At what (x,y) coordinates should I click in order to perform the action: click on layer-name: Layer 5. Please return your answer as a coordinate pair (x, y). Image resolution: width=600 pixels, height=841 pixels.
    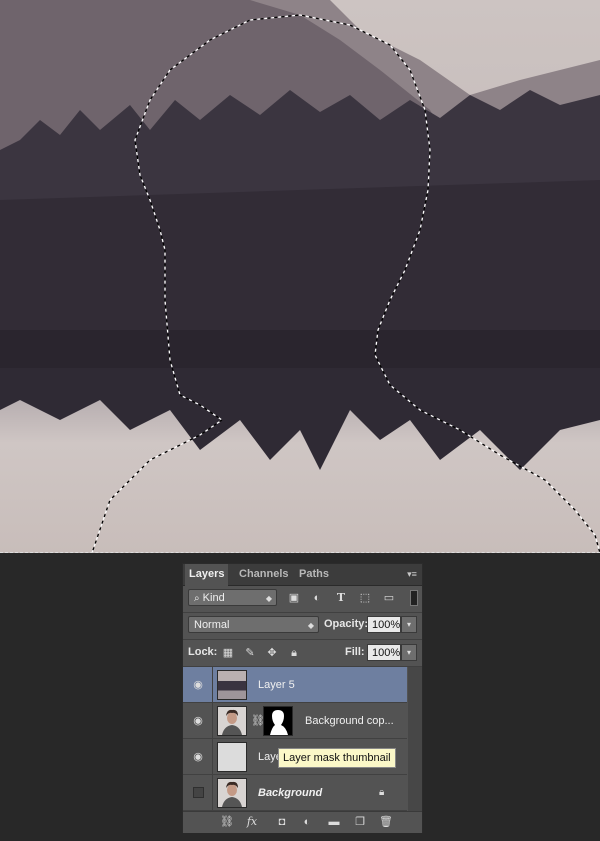
    Looking at the image, I should click on (276, 685).